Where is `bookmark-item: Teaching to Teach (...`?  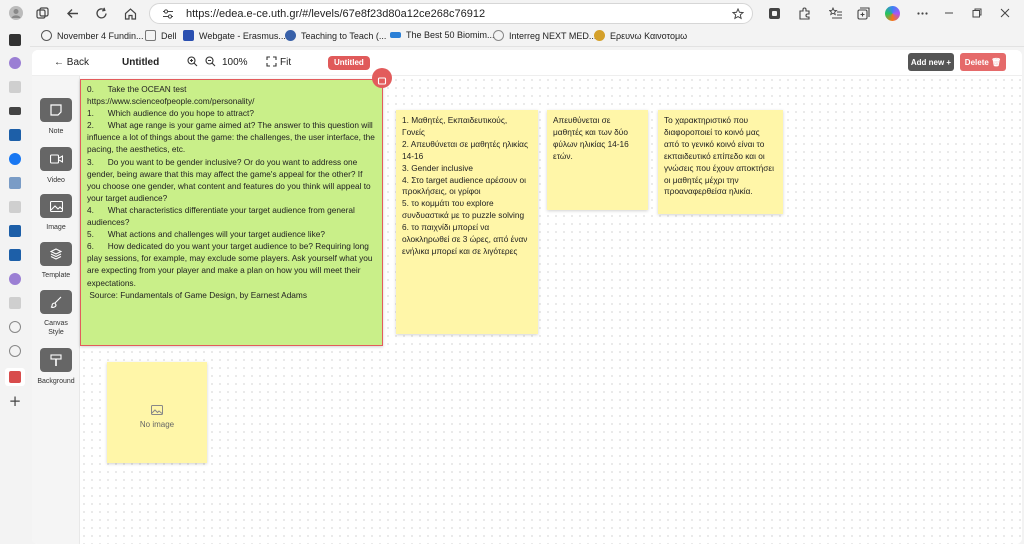 bookmark-item: Teaching to Teach (... is located at coordinates (335, 35).